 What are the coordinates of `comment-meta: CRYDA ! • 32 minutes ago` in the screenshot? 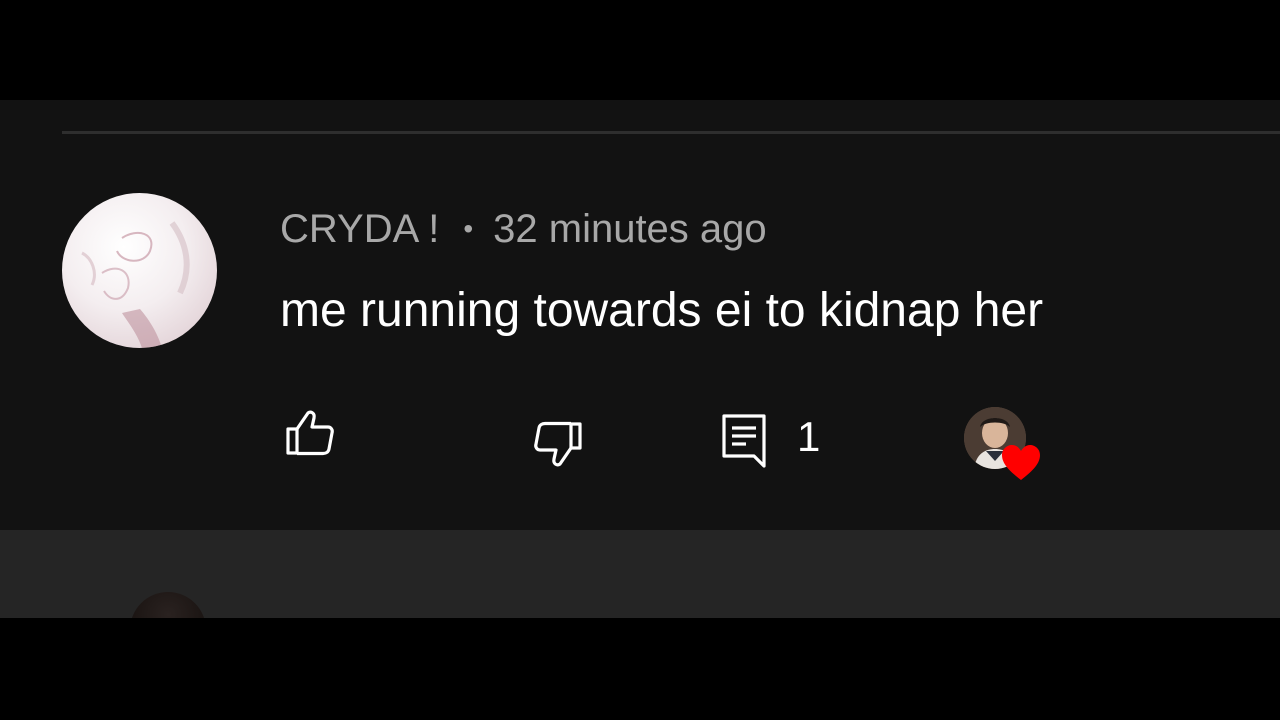 It's located at (523, 229).